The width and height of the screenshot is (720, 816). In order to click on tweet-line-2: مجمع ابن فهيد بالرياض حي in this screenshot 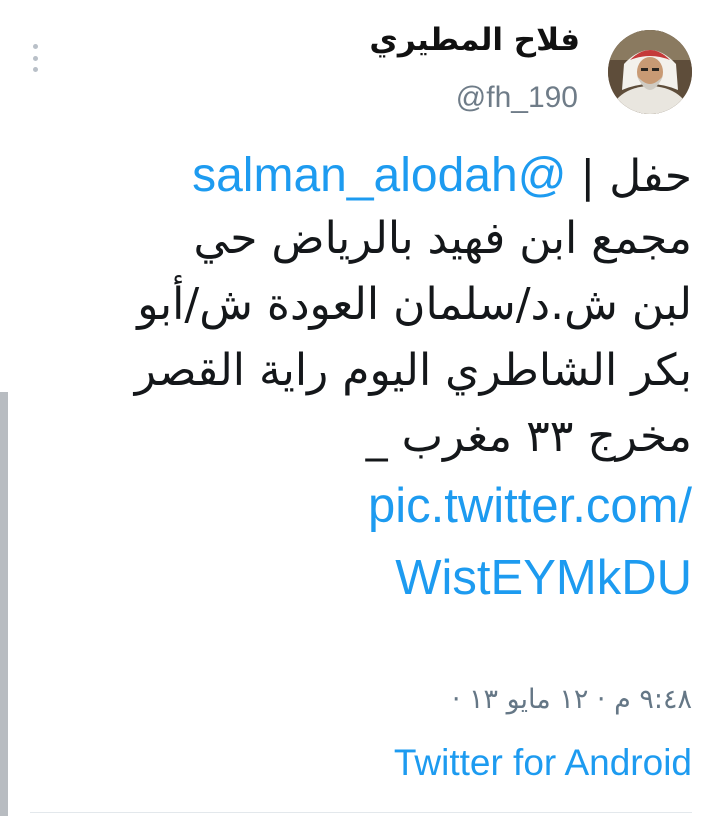, I will do `click(442, 238)`.